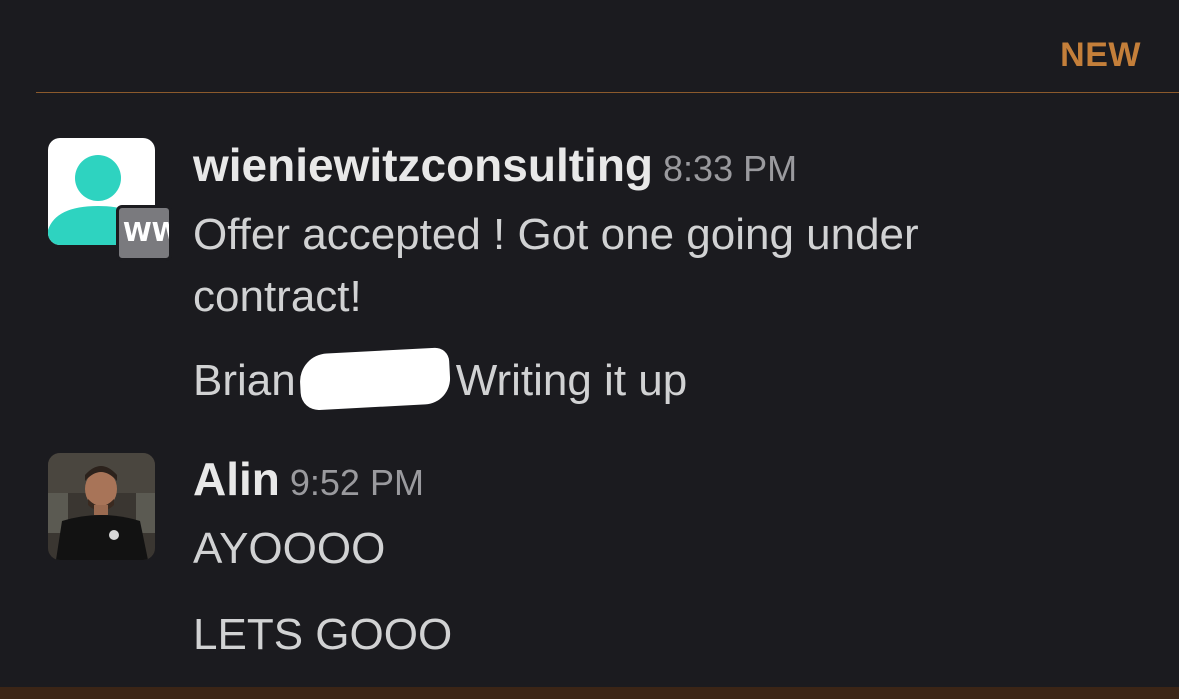 The height and width of the screenshot is (699, 1179). I want to click on author-name: wieniewitzconsulting, so click(423, 165).